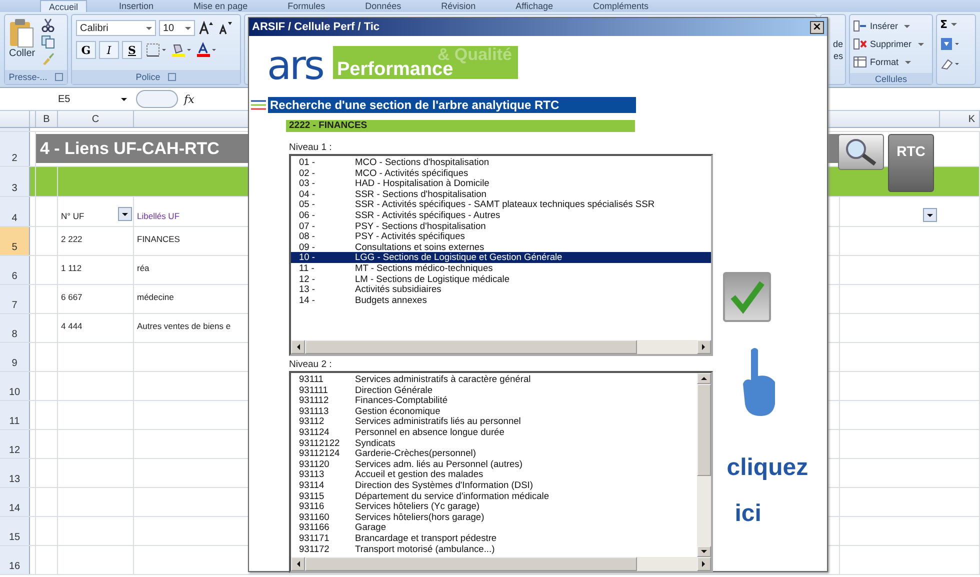  What do you see at coordinates (748, 514) in the screenshot?
I see `hint-text: ici` at bounding box center [748, 514].